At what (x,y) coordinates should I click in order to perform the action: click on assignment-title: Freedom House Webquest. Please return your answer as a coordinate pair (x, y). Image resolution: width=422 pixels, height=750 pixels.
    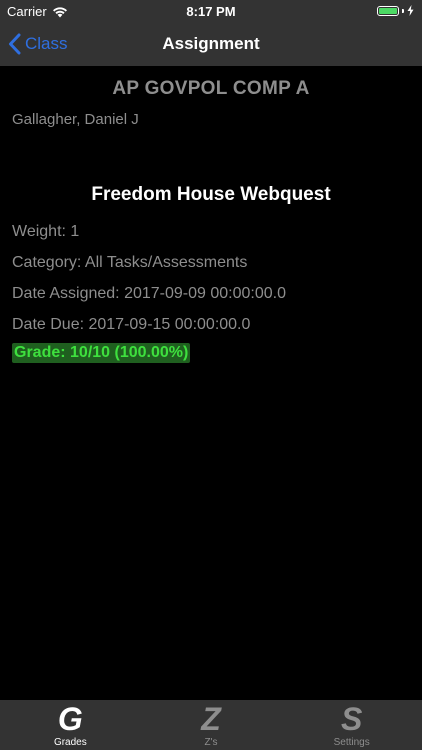
    Looking at the image, I should click on (211, 194).